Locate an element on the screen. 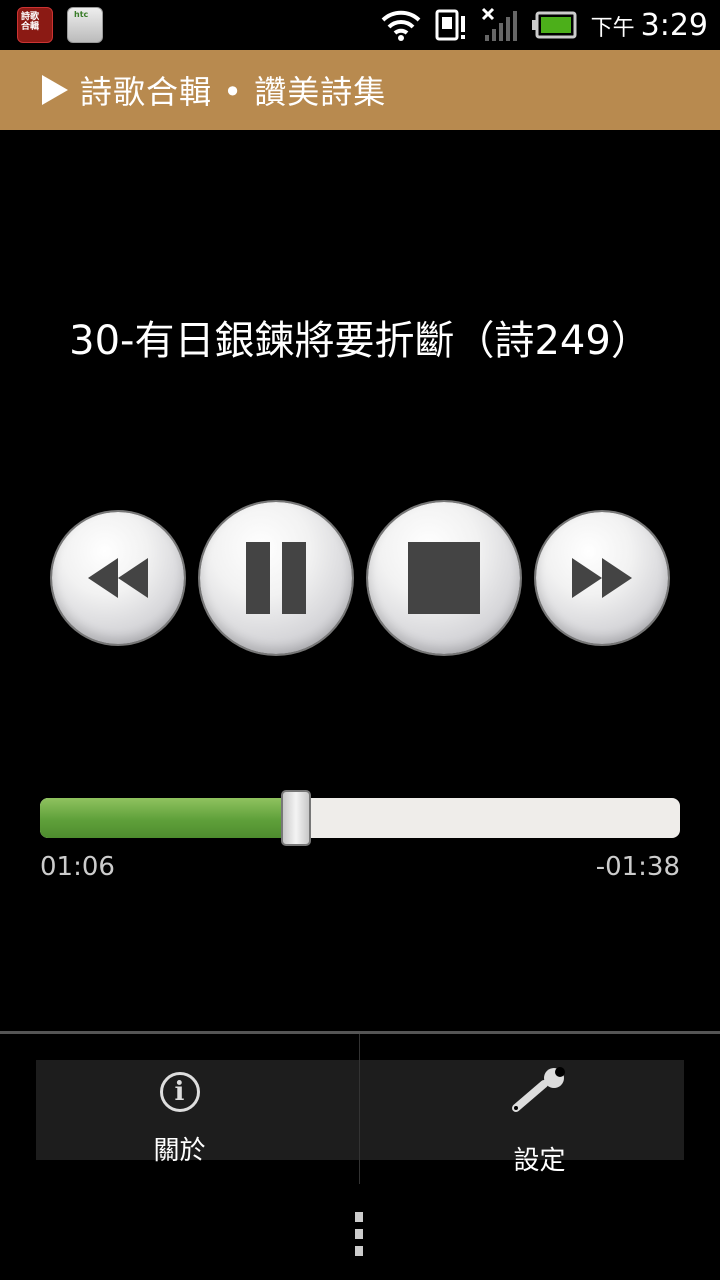  rewind-icon is located at coordinates (118, 578).